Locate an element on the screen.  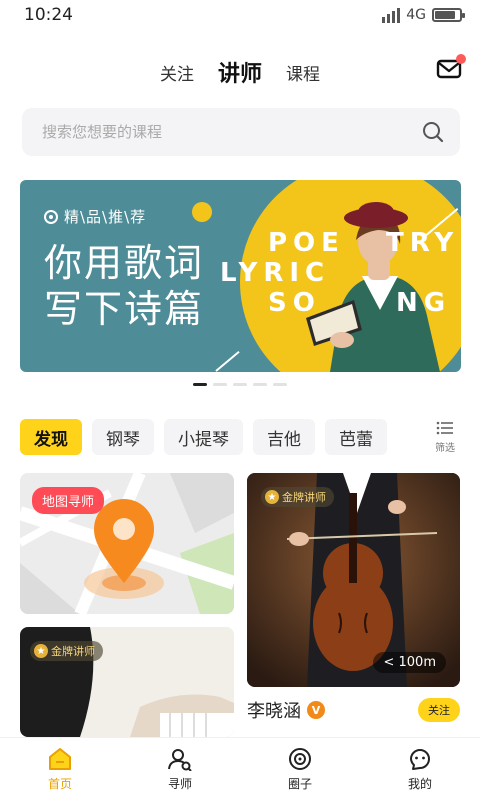
search-input is located at coordinates (232, 132).